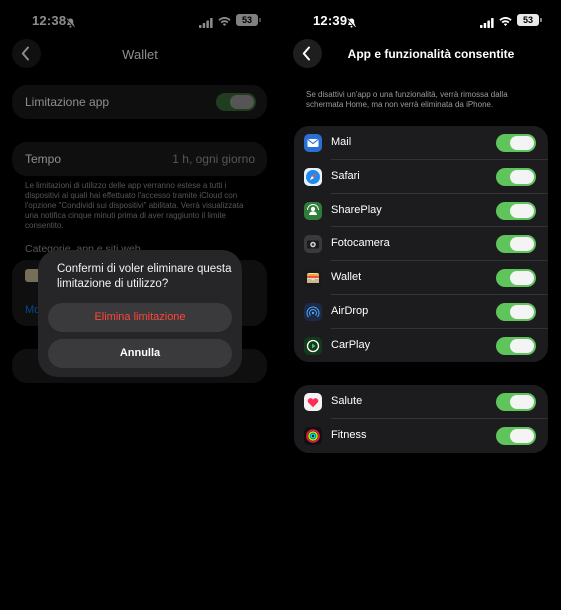  I want to click on delete-limit-button: Elimina limitazione, so click(140, 317).